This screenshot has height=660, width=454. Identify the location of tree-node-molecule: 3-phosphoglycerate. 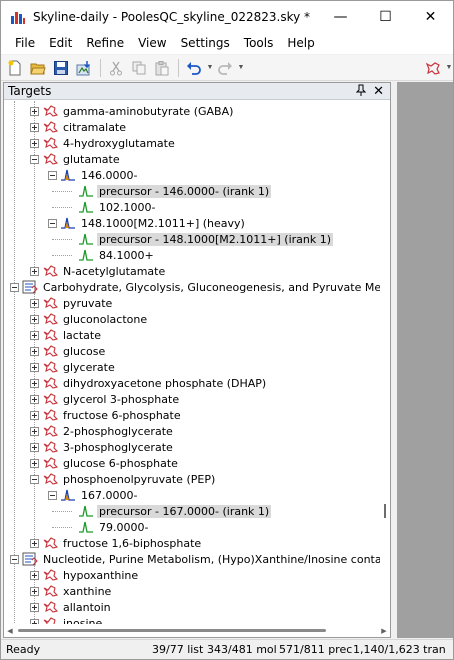
(102, 447).